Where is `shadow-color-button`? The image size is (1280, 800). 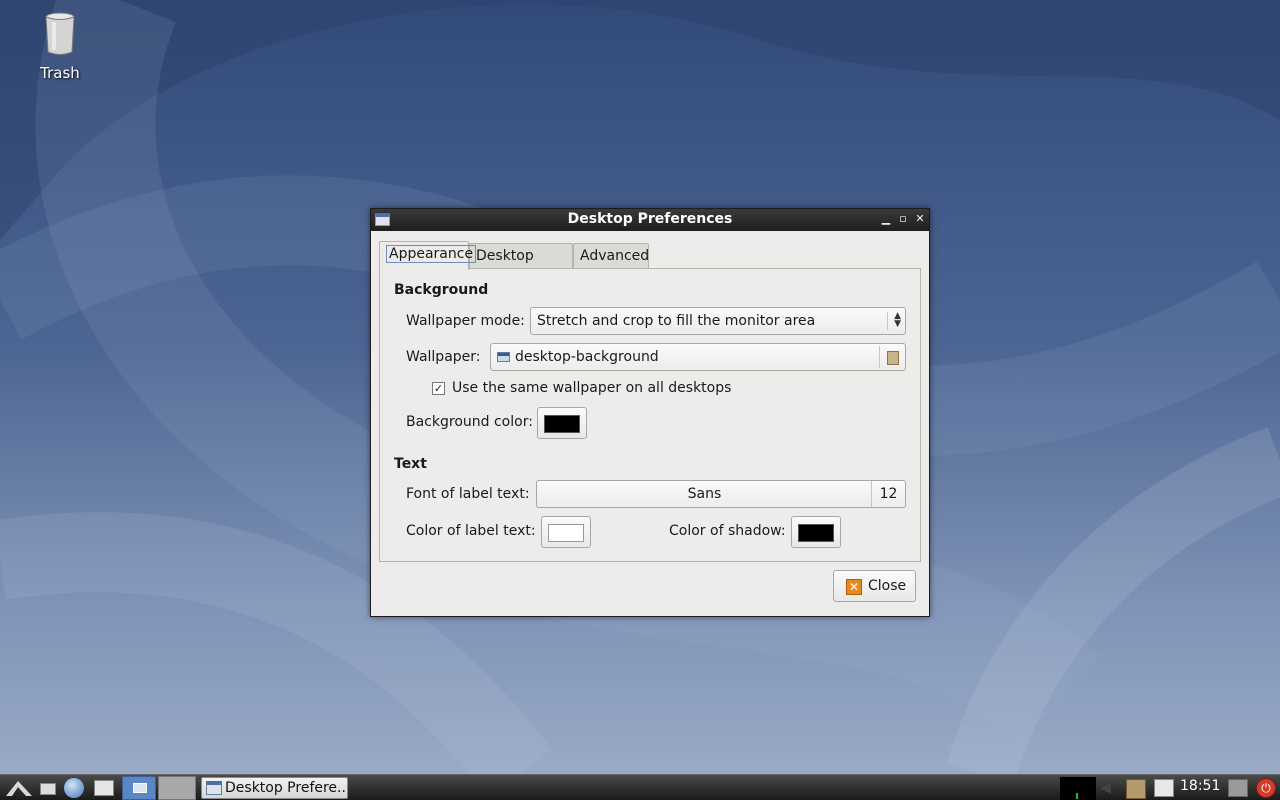
shadow-color-button is located at coordinates (816, 532).